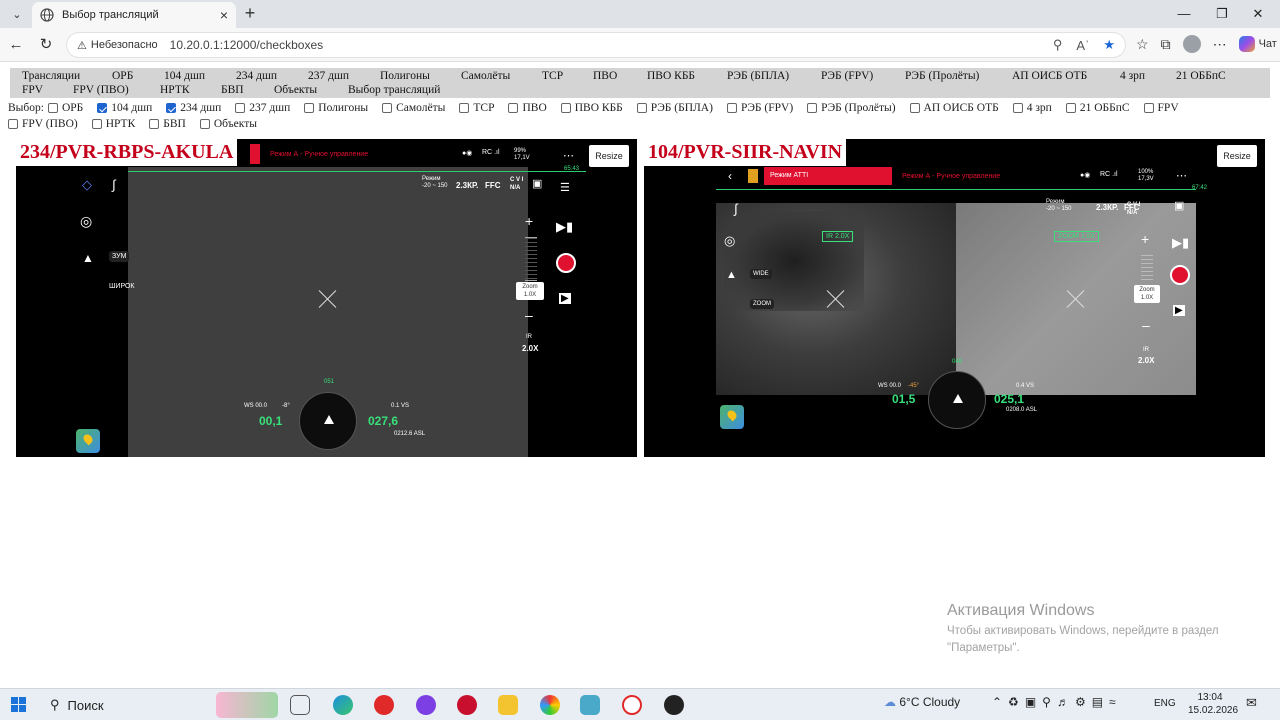 The image size is (1280, 720). I want to click on menu-item: Полигоны, so click(405, 76).